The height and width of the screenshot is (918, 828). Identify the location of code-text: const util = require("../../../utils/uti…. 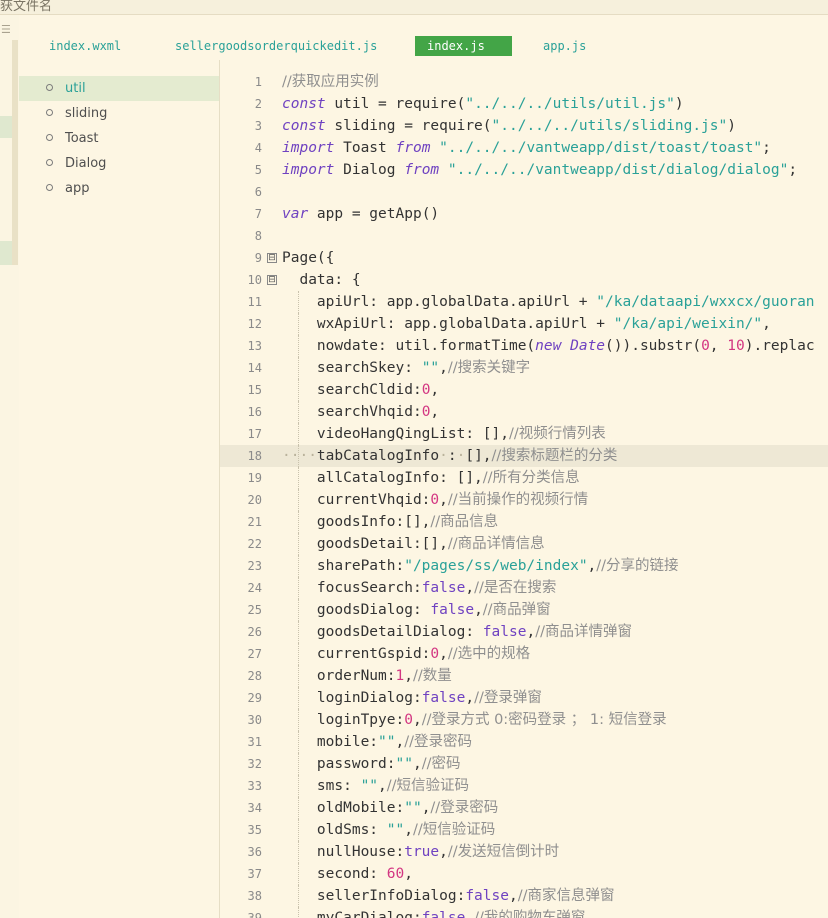
(483, 104).